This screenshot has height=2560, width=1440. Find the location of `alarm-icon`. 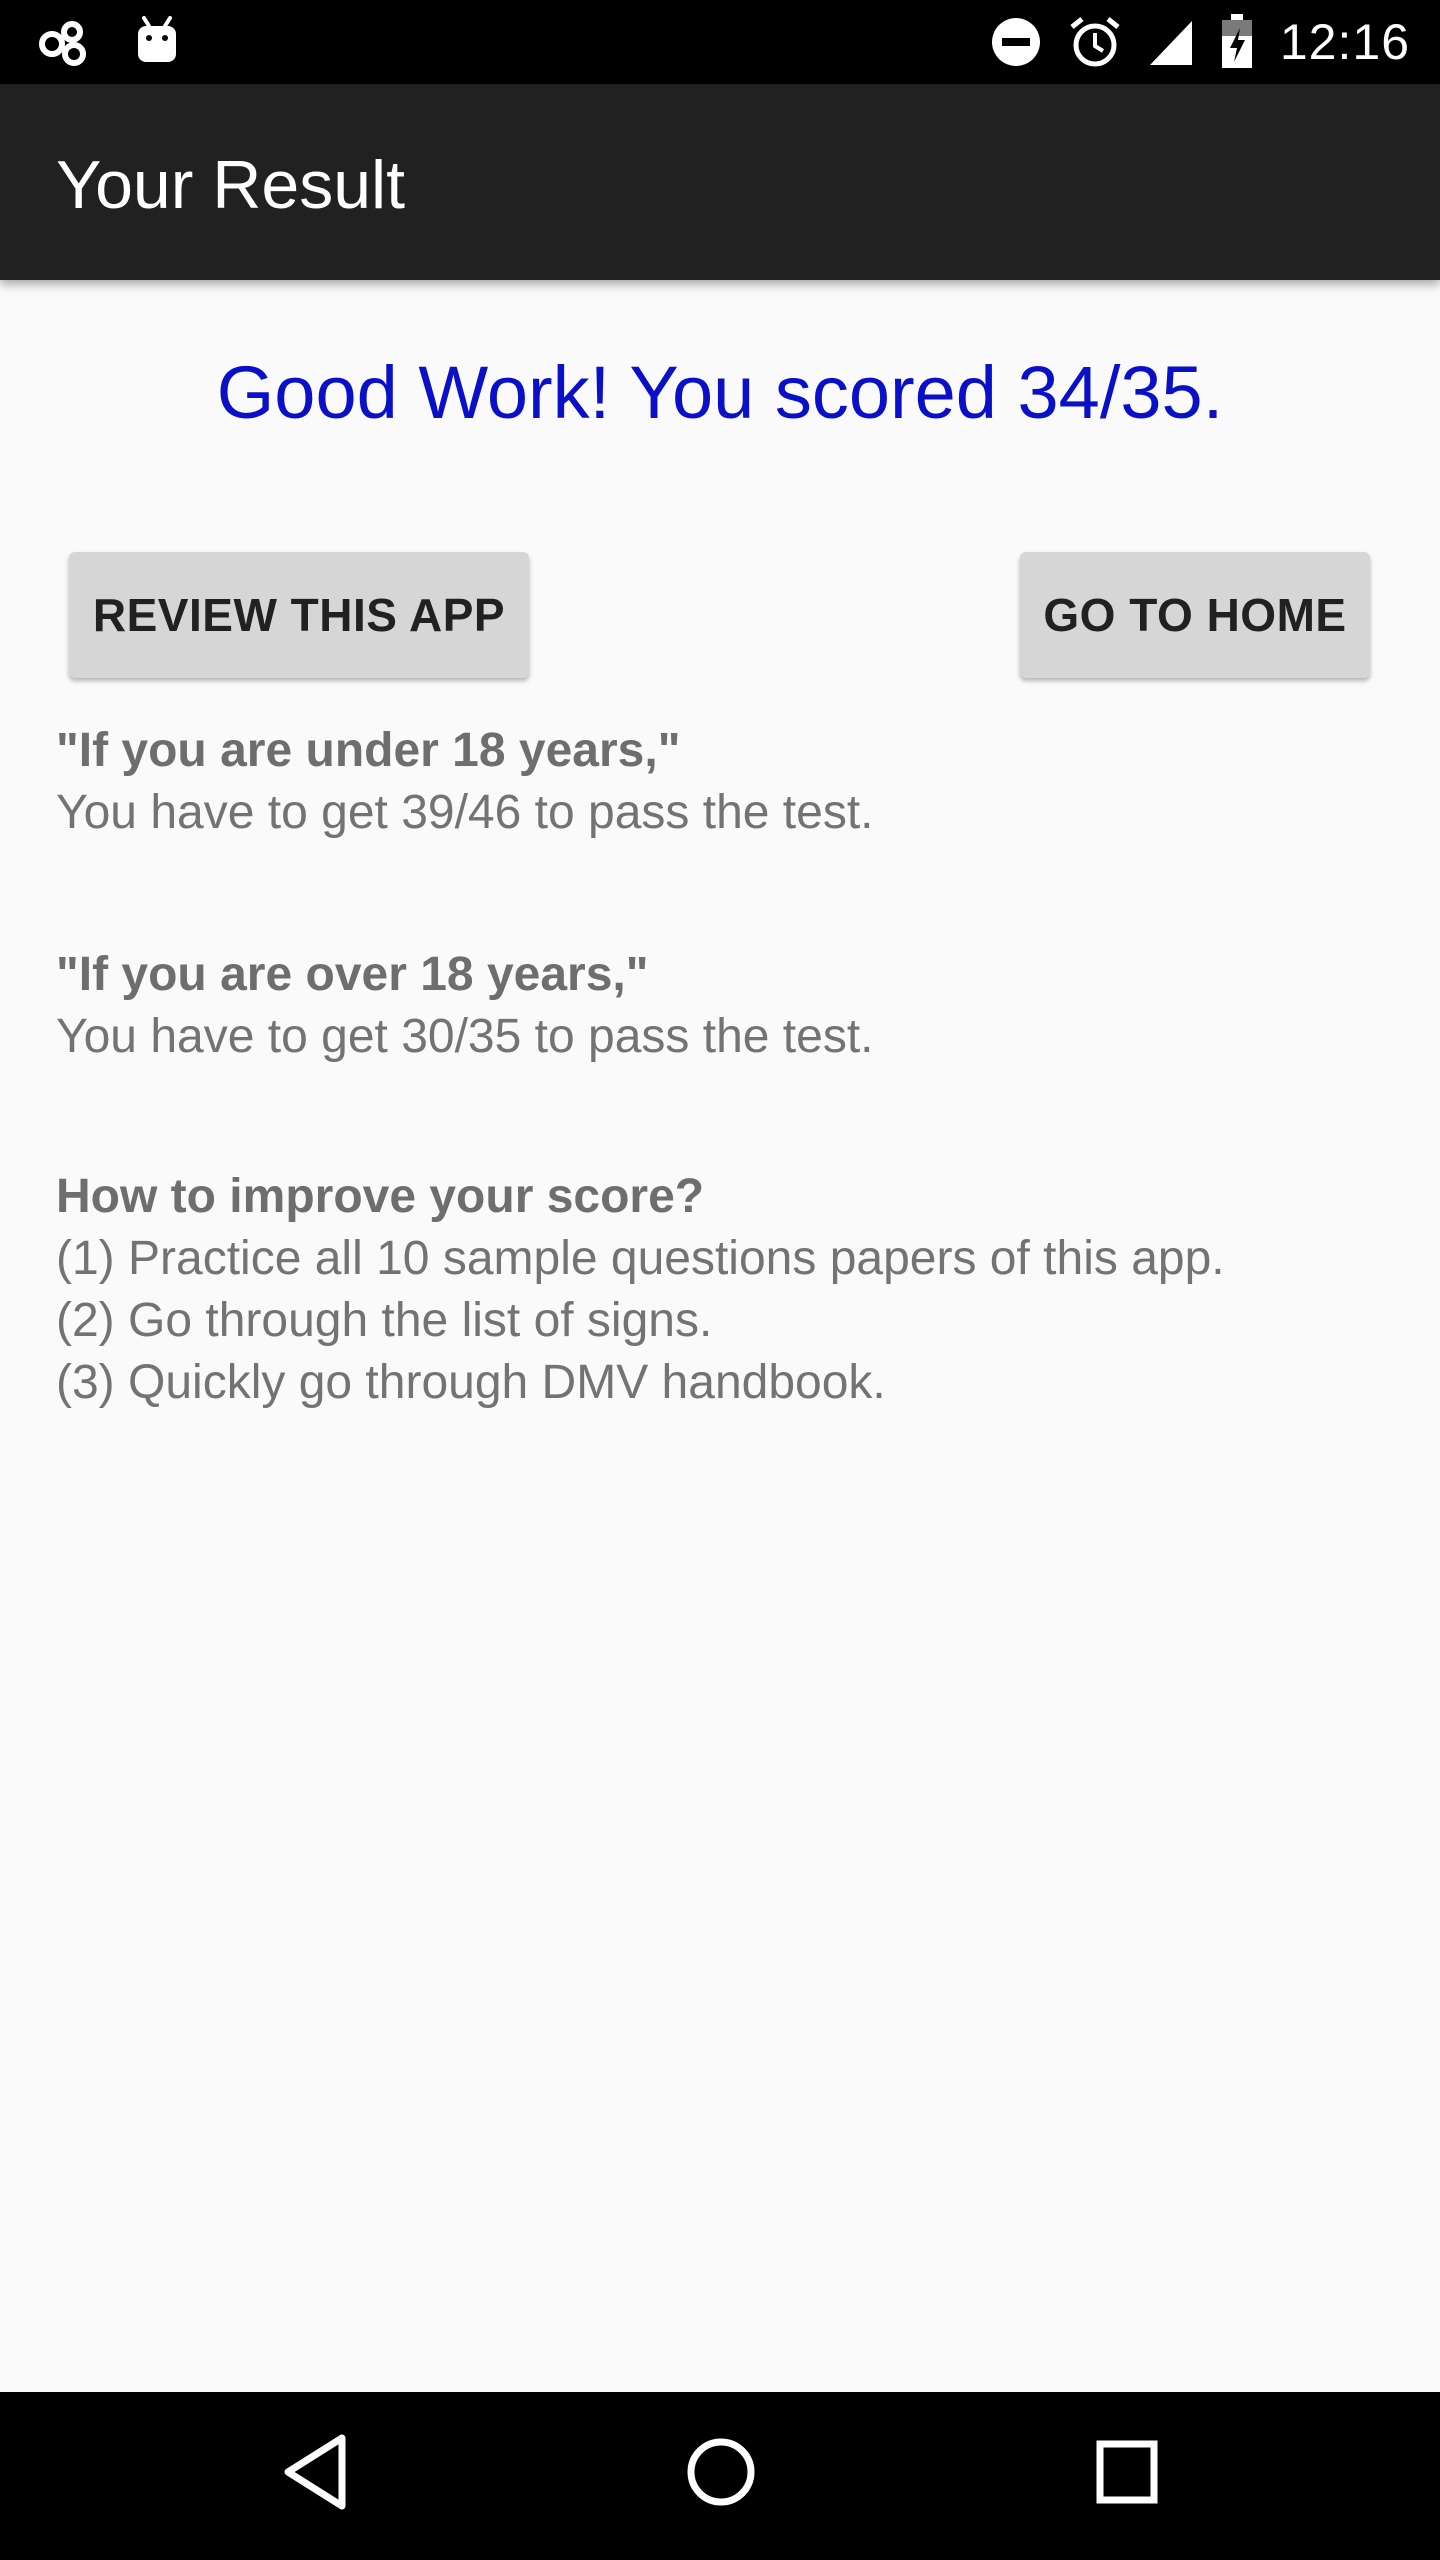

alarm-icon is located at coordinates (1095, 42).